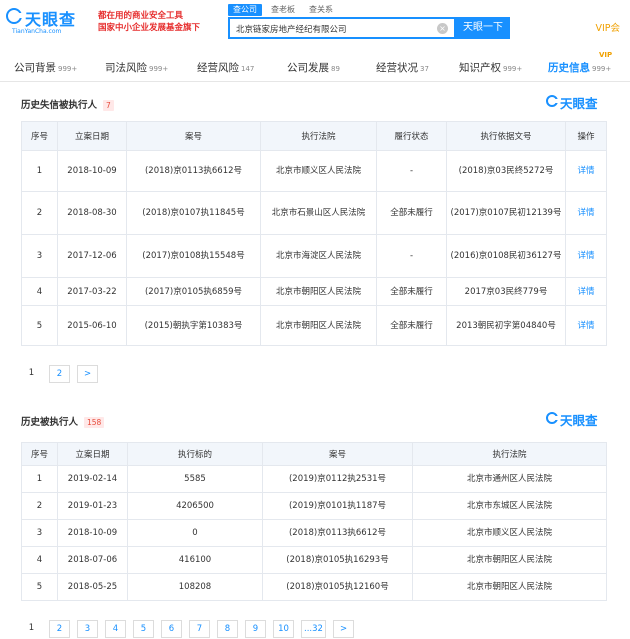  I want to click on tab-business-status: 经营状况 37, so click(402, 67).